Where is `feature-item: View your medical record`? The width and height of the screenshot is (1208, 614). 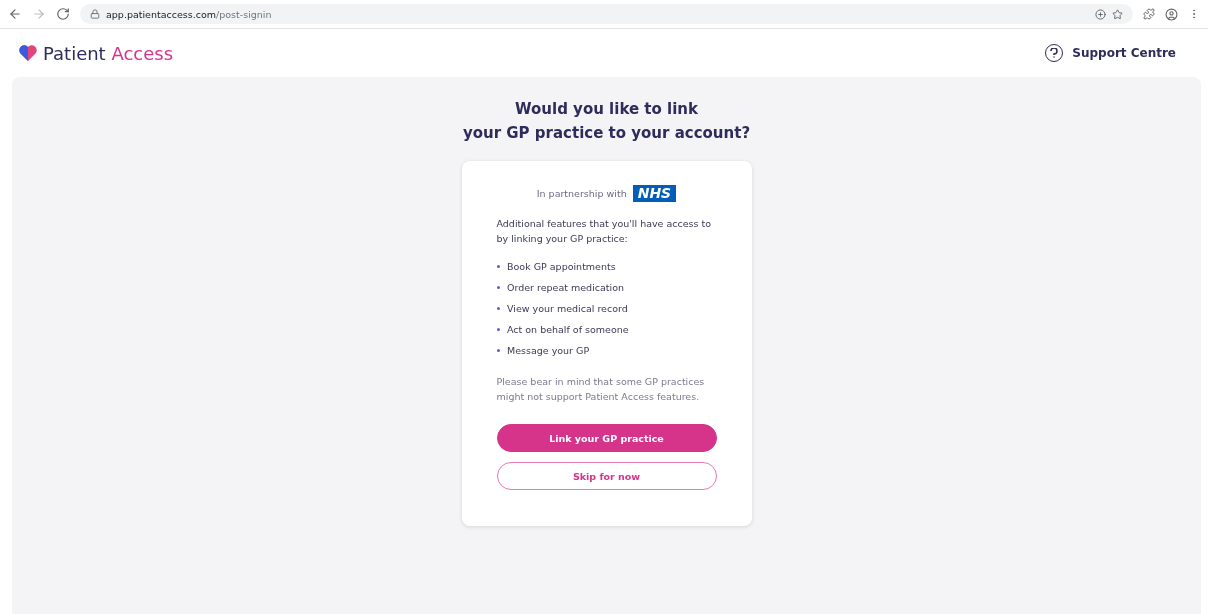
feature-item: View your medical record is located at coordinates (567, 309).